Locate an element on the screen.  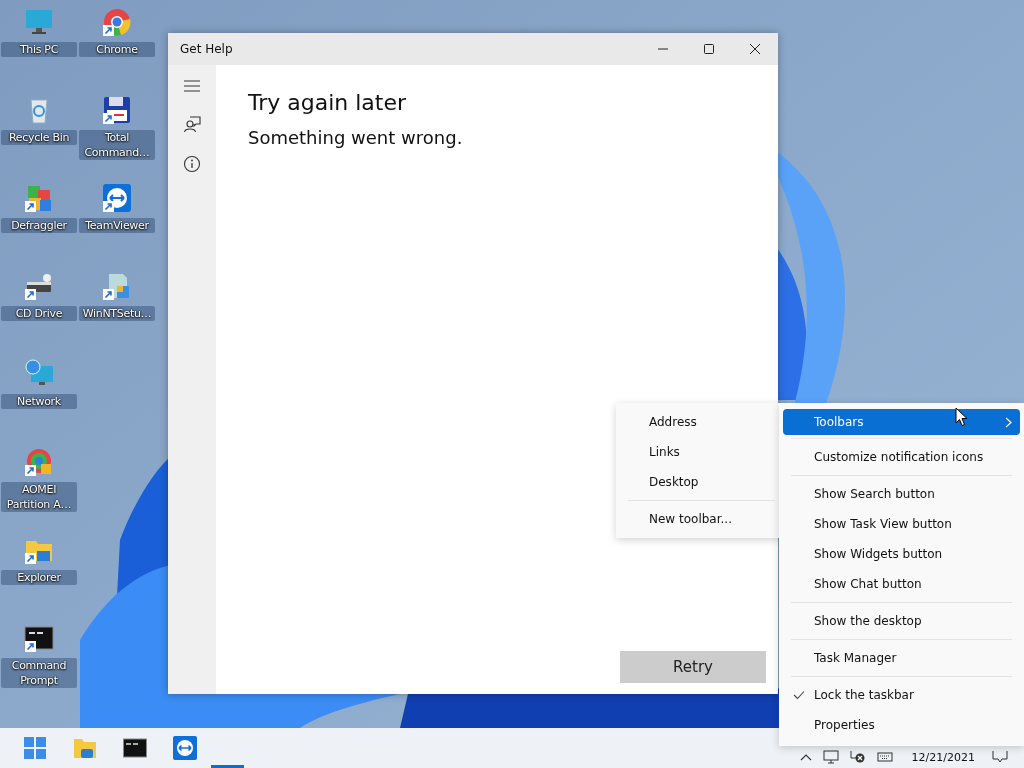
menu-item: Task Manager is located at coordinates (901, 658).